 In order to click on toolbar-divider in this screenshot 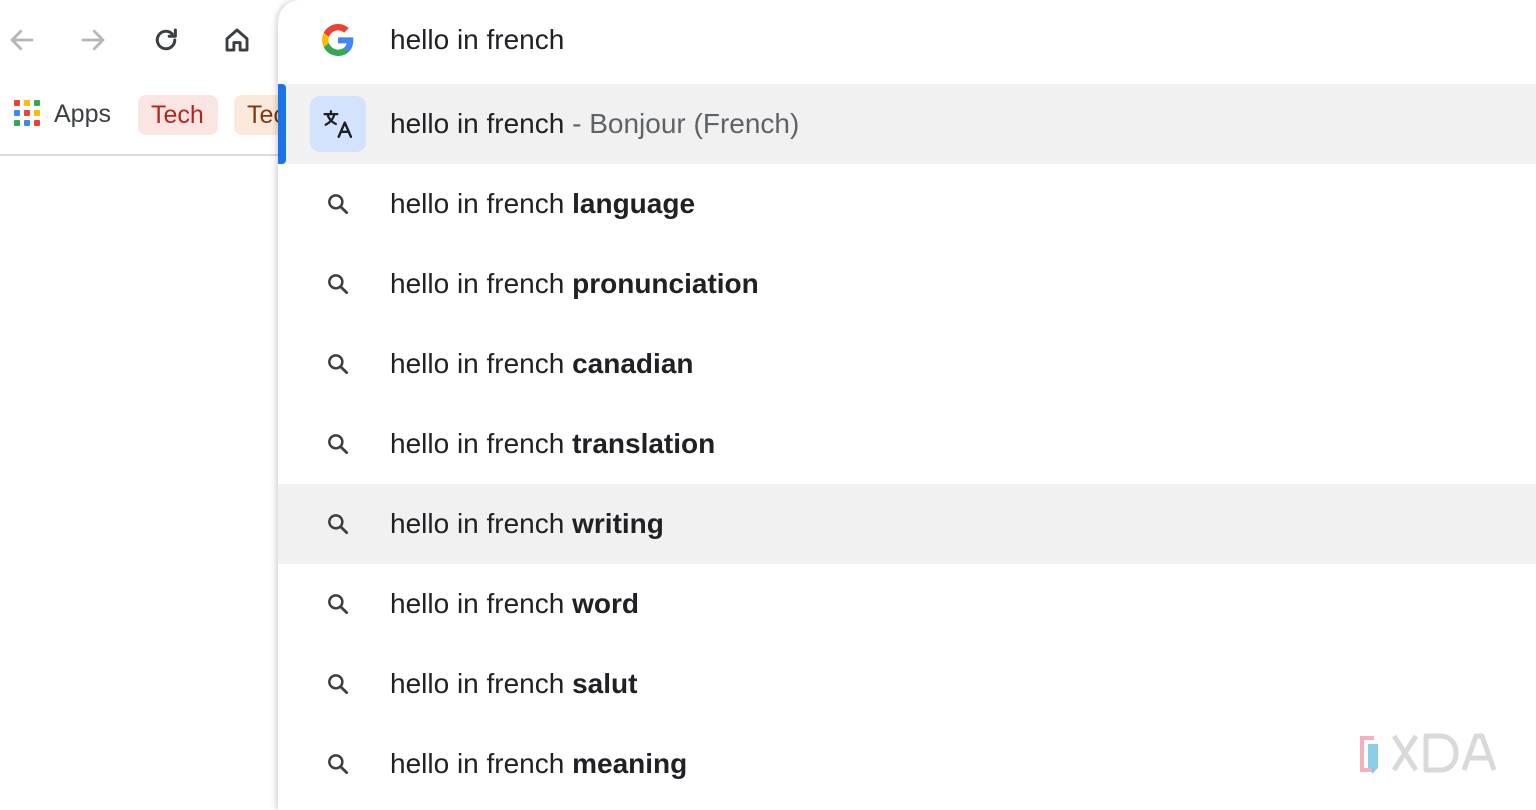, I will do `click(150, 155)`.